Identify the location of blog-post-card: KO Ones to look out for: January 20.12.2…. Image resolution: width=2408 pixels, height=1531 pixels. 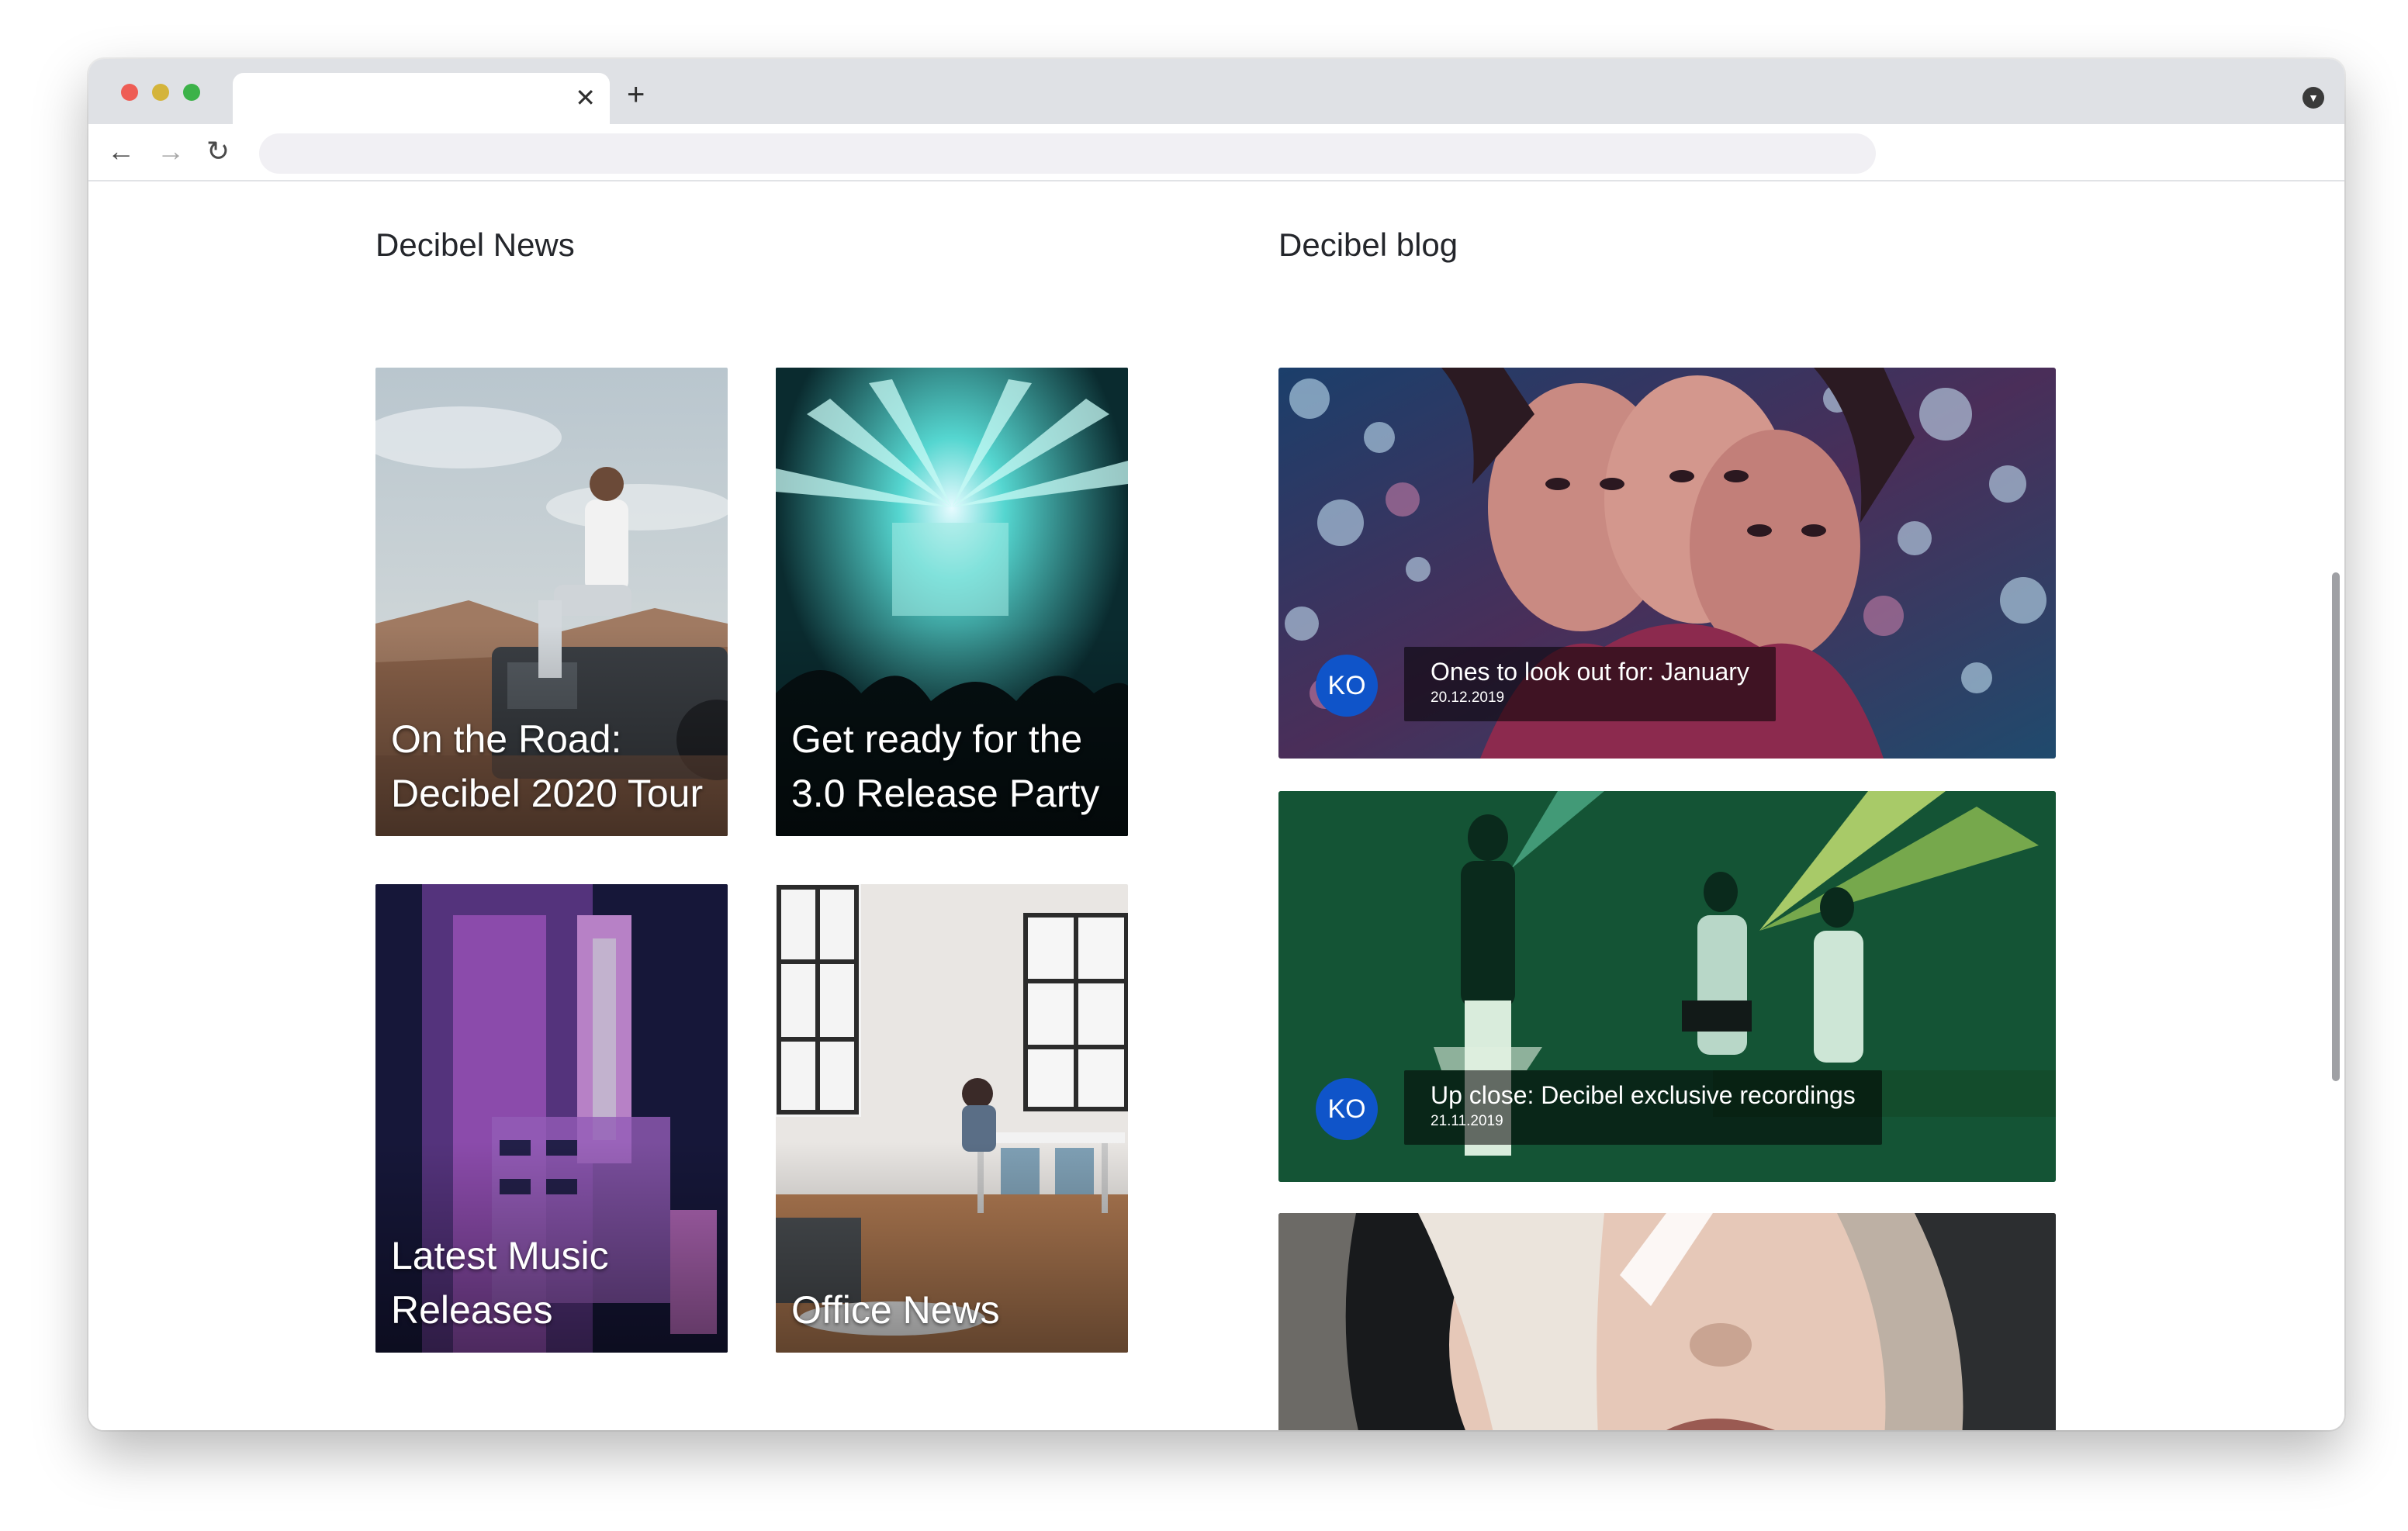
(1667, 563).